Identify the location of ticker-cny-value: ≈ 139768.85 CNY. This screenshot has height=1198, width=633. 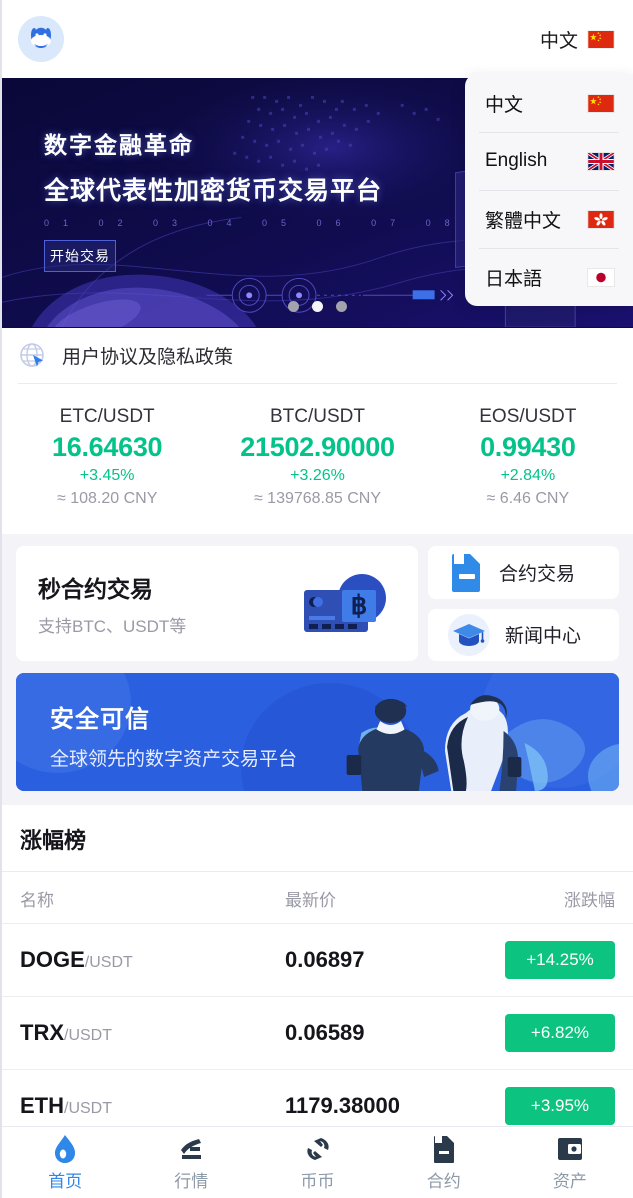
(317, 498).